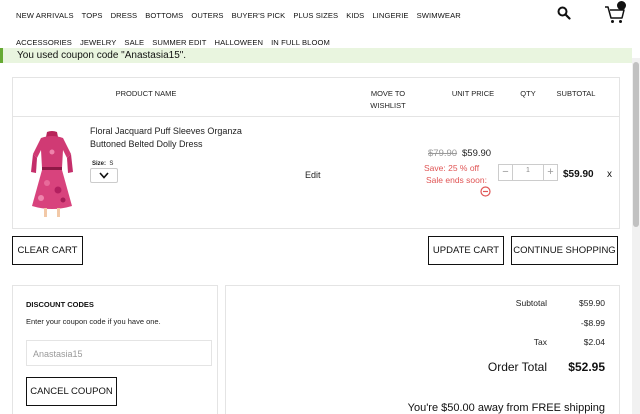  Describe the element at coordinates (456, 180) in the screenshot. I see `sale-ends-text: Sale ends soon:` at that location.